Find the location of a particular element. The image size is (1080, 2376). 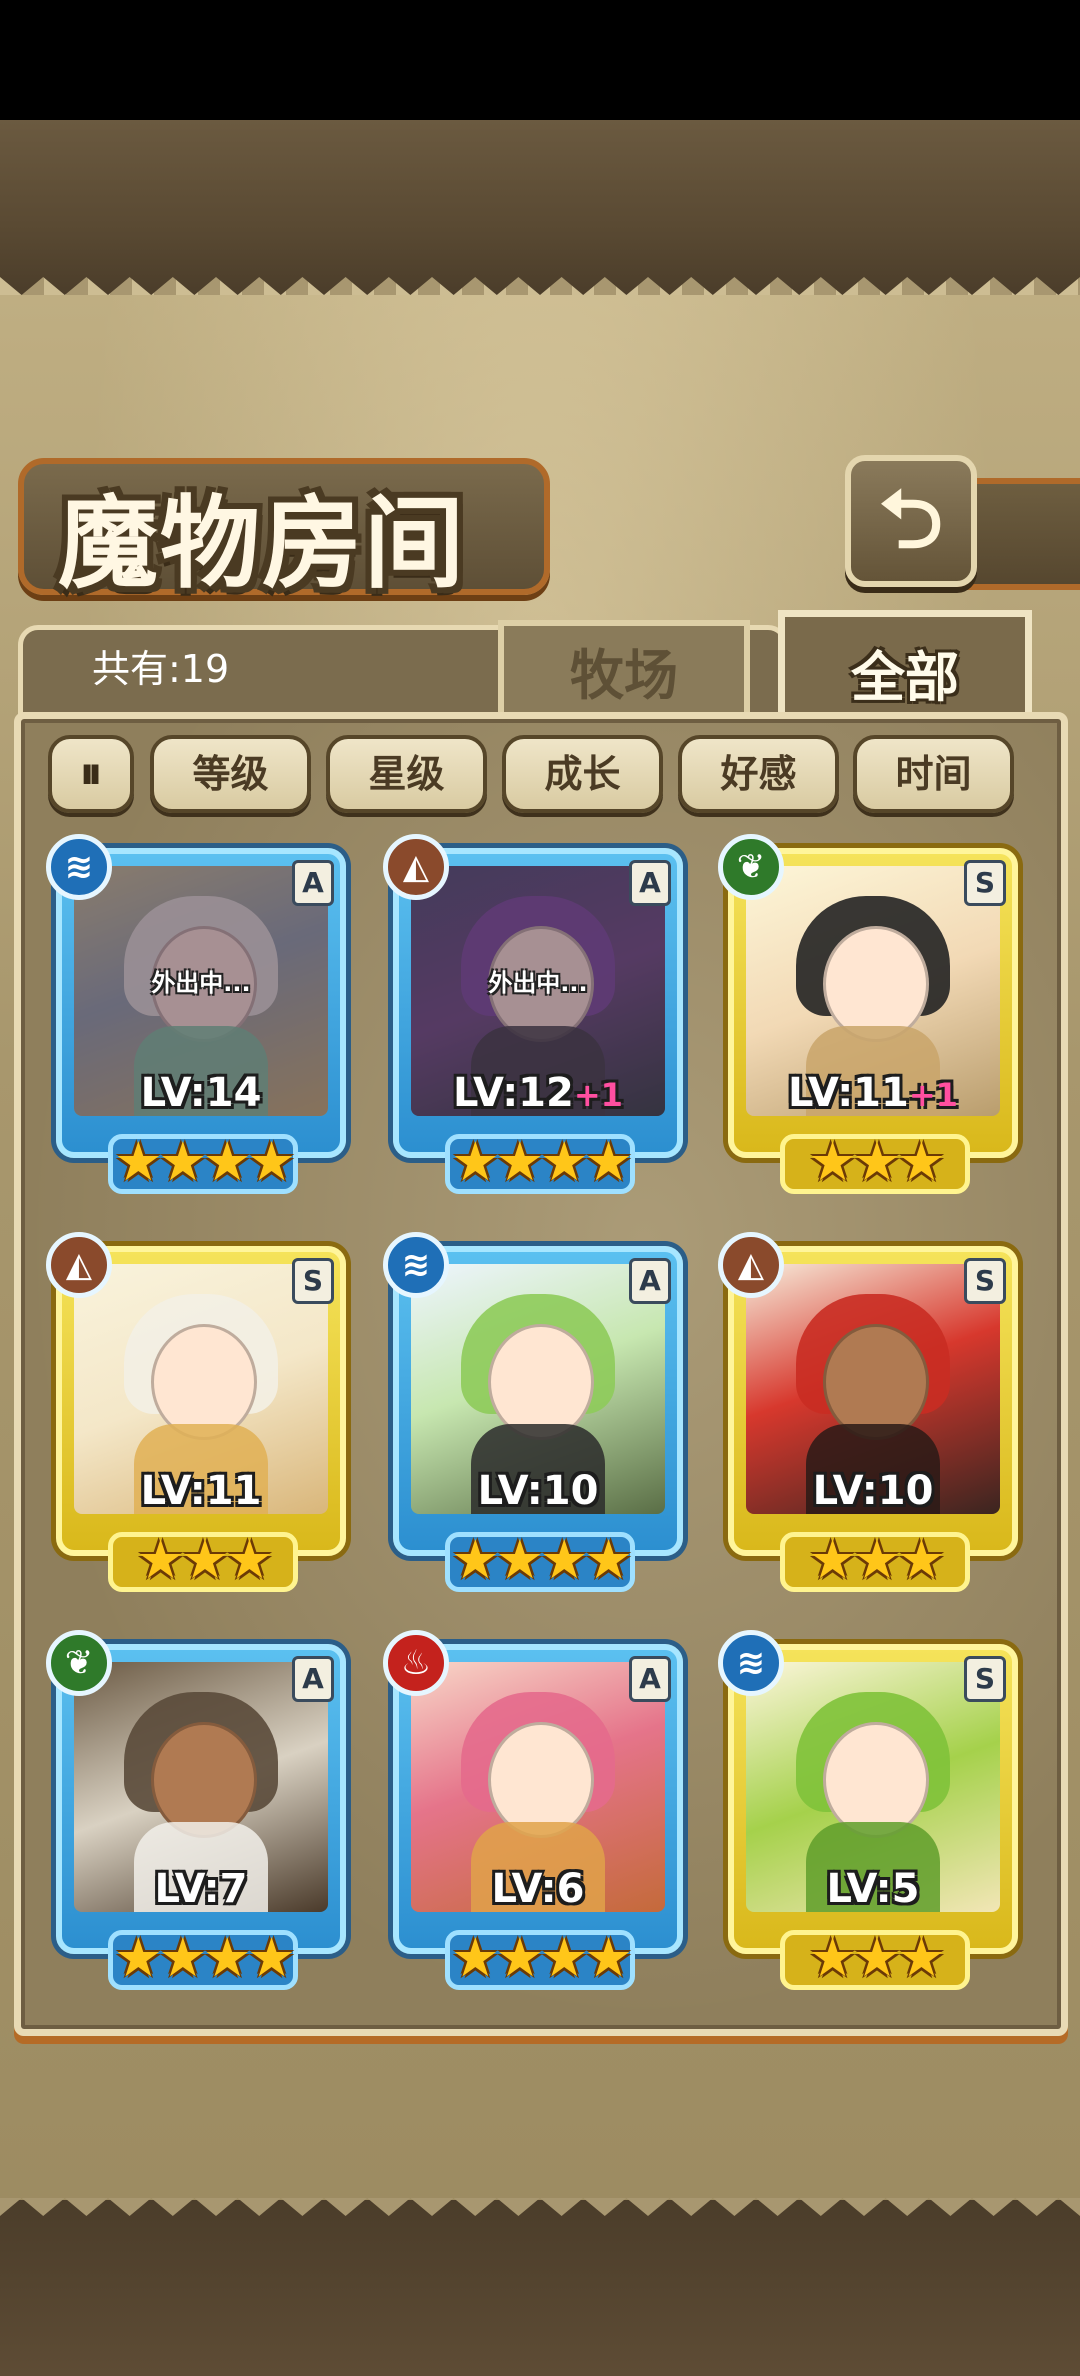

monster-card: 外出中... A ≋ LV:14 ★★★★ is located at coordinates (197, 1021).